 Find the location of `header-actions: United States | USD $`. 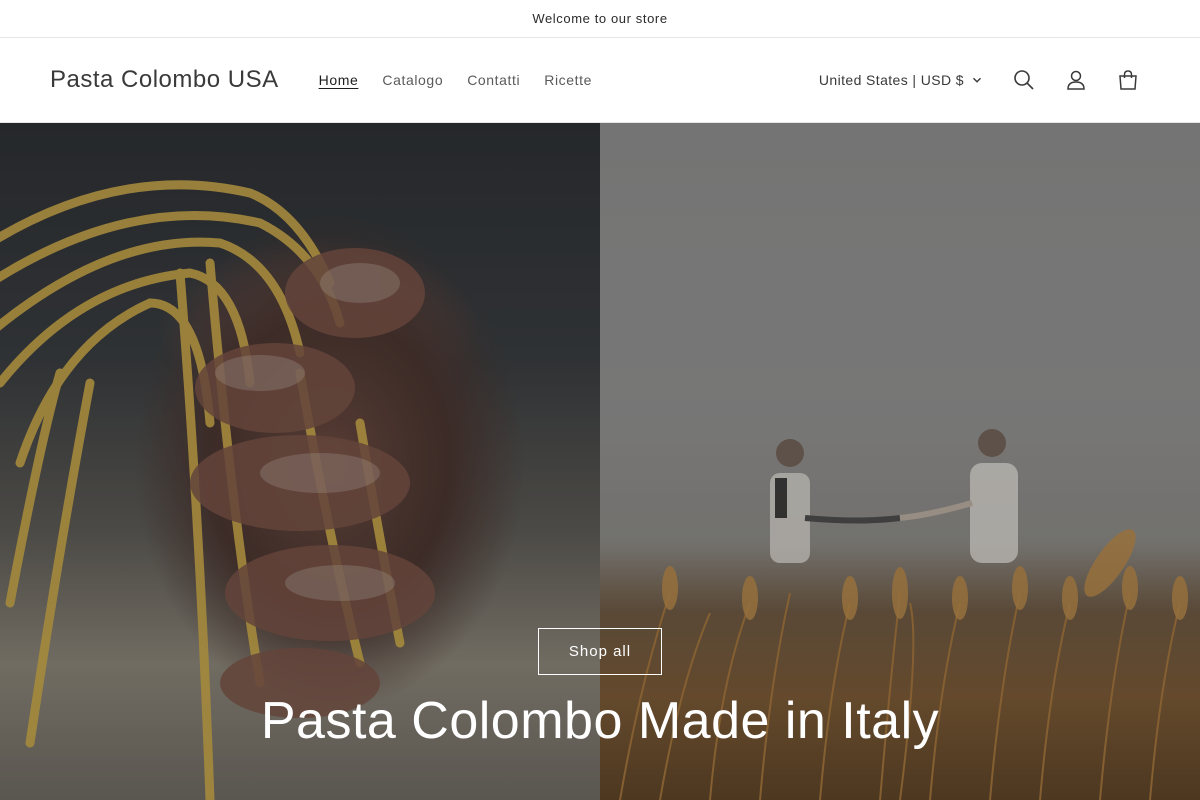

header-actions: United States | USD $ is located at coordinates (979, 80).